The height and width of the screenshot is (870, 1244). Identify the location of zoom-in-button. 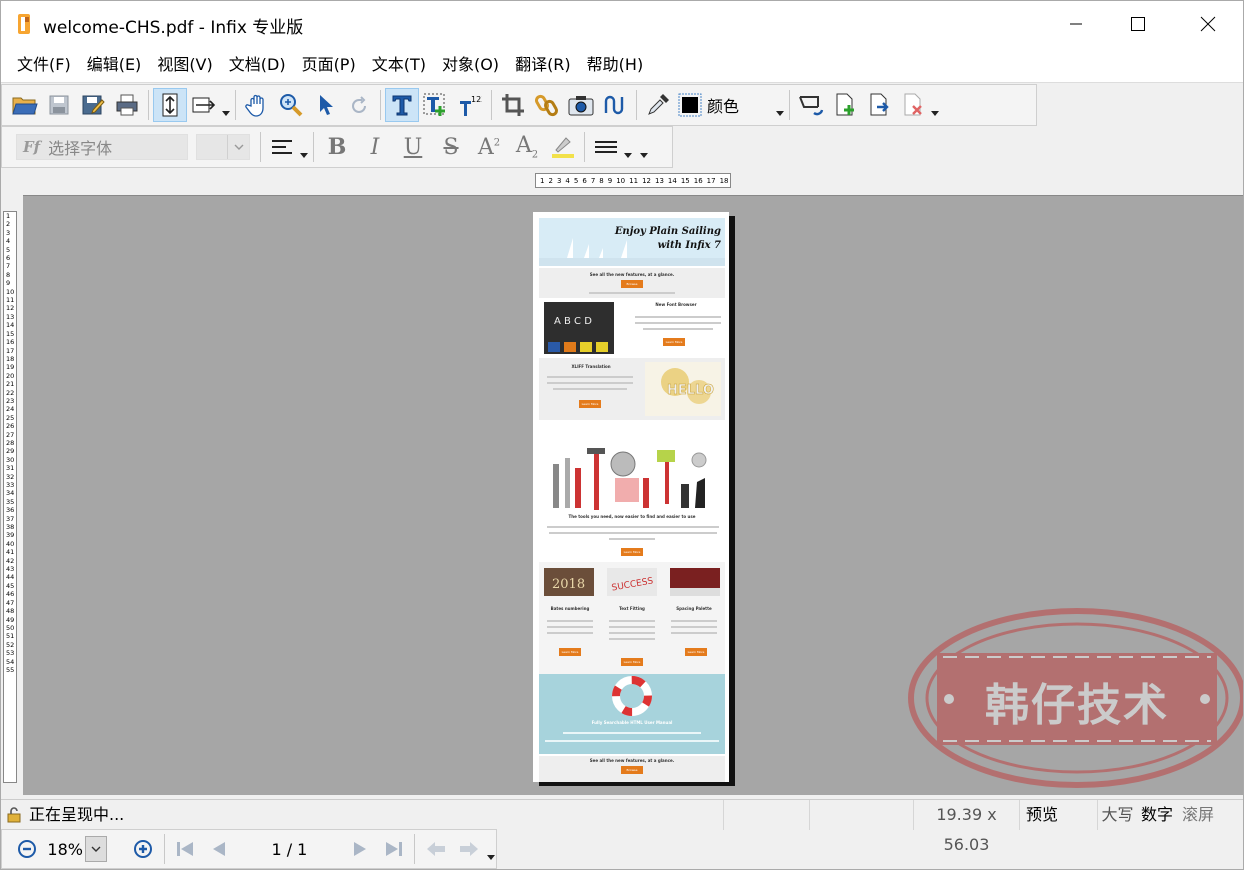
(142, 849).